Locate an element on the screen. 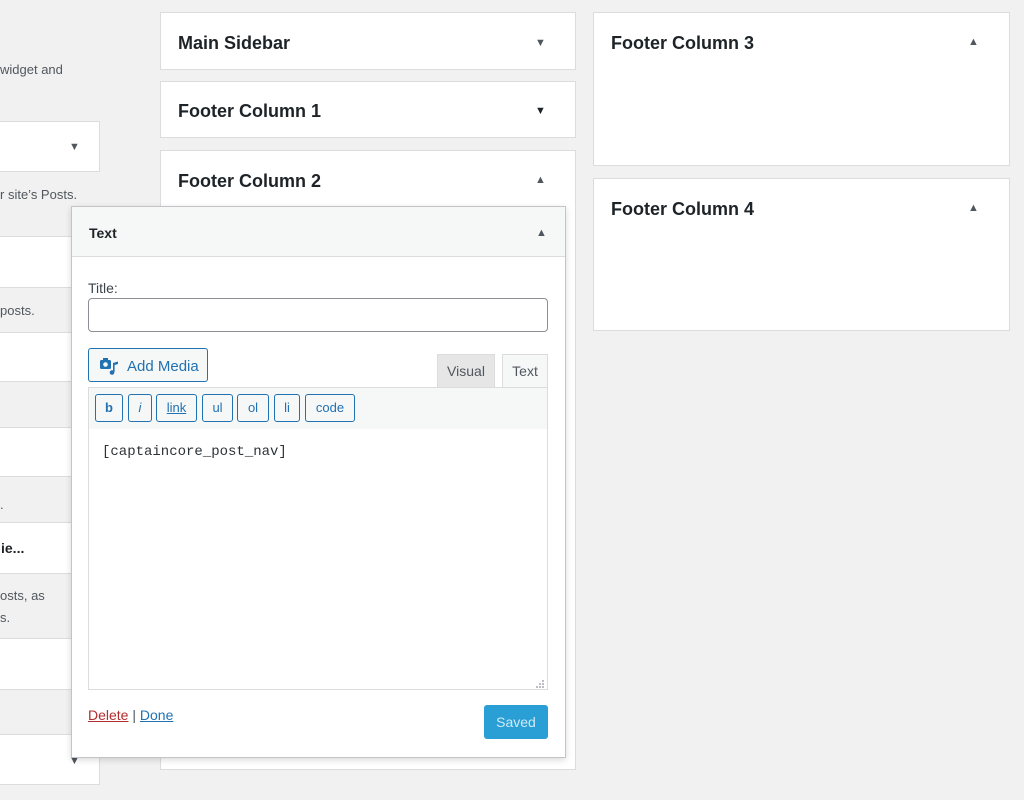  title-input is located at coordinates (318, 315).